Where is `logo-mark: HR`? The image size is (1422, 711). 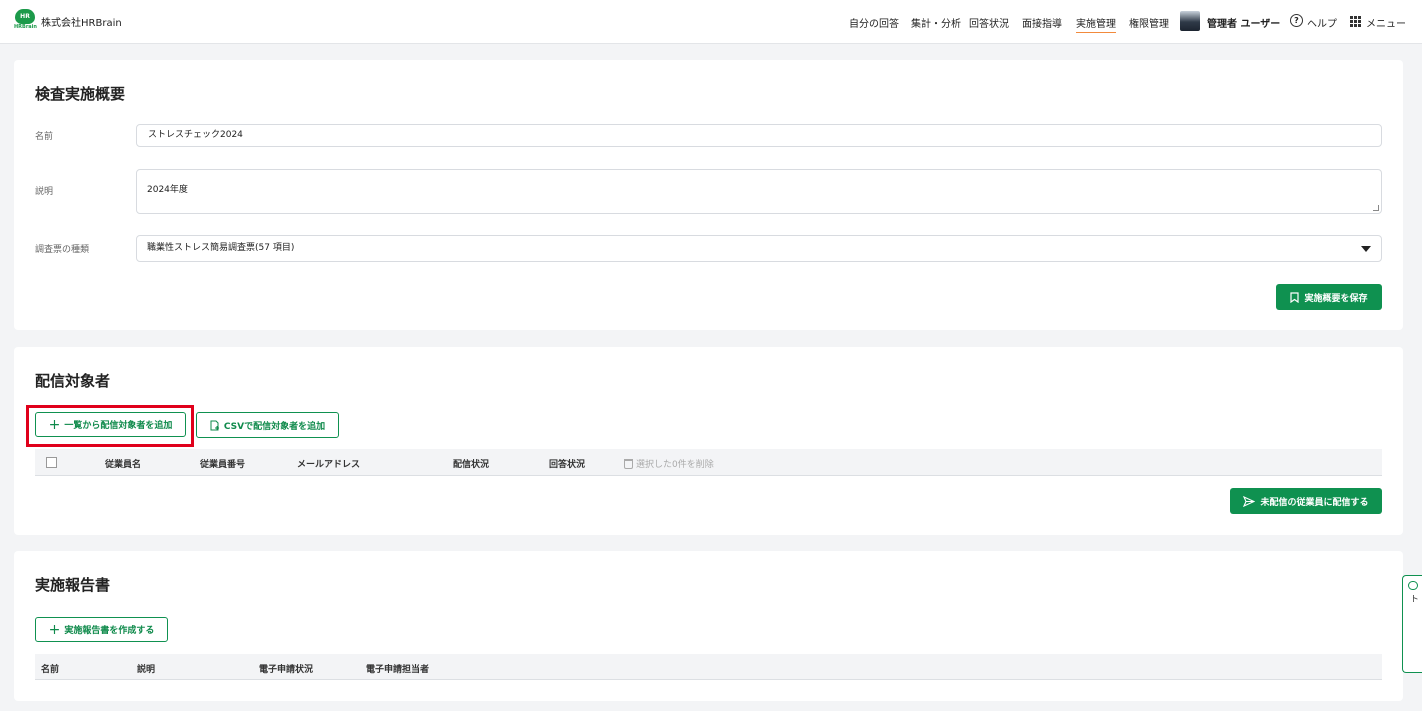
logo-mark: HR is located at coordinates (25, 16).